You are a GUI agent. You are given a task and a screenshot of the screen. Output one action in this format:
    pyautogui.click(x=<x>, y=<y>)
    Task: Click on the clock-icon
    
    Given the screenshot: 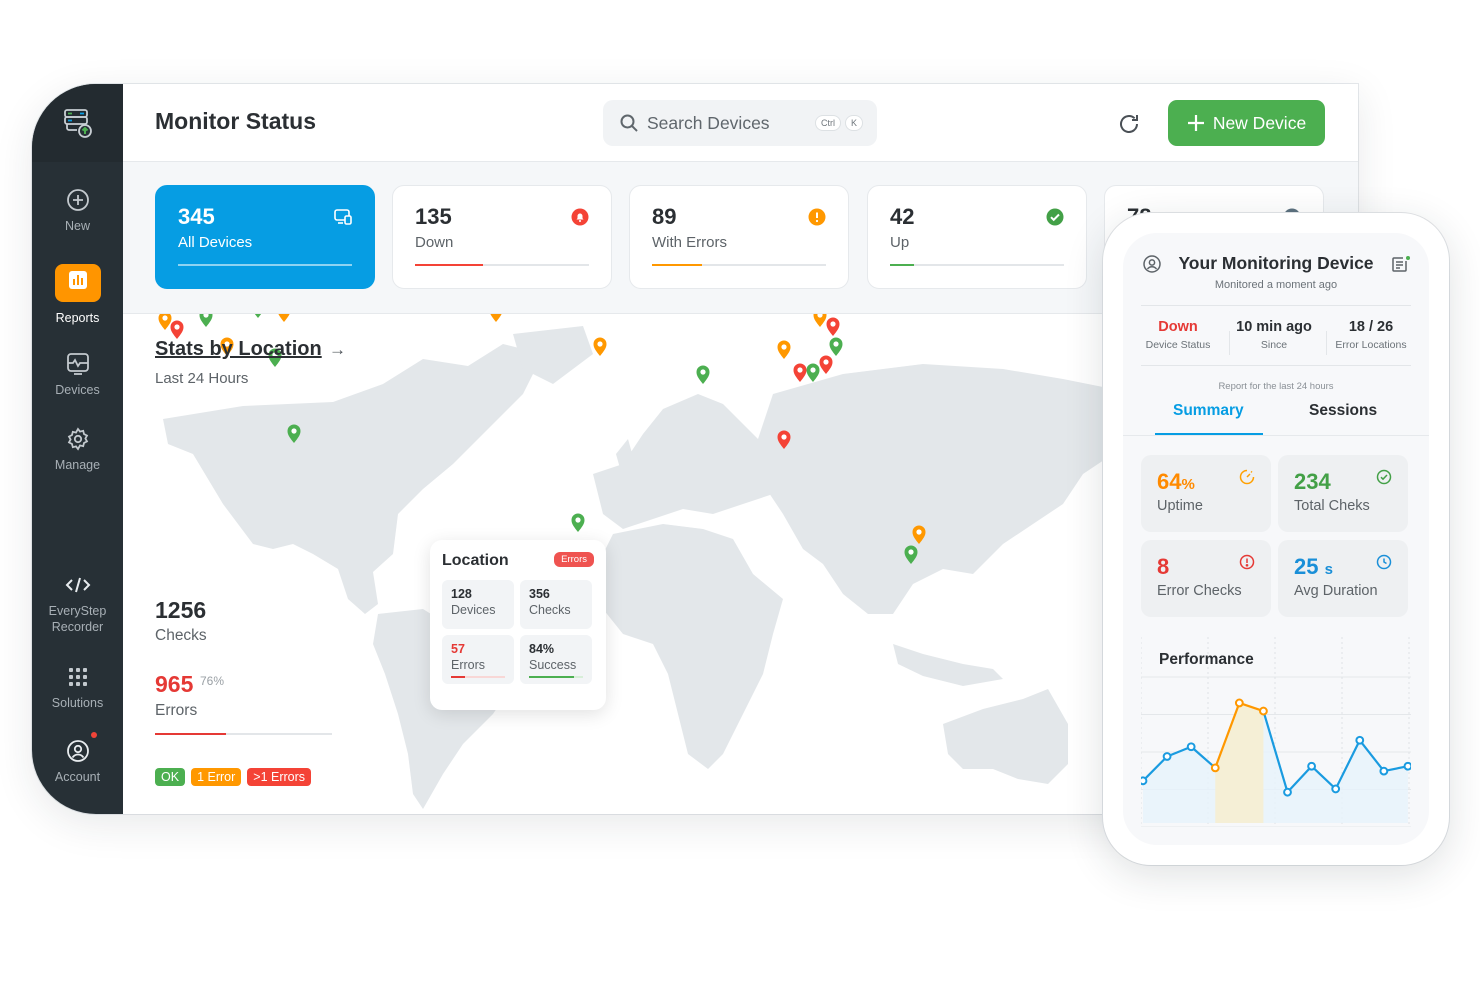 What is the action you would take?
    pyautogui.click(x=1384, y=562)
    